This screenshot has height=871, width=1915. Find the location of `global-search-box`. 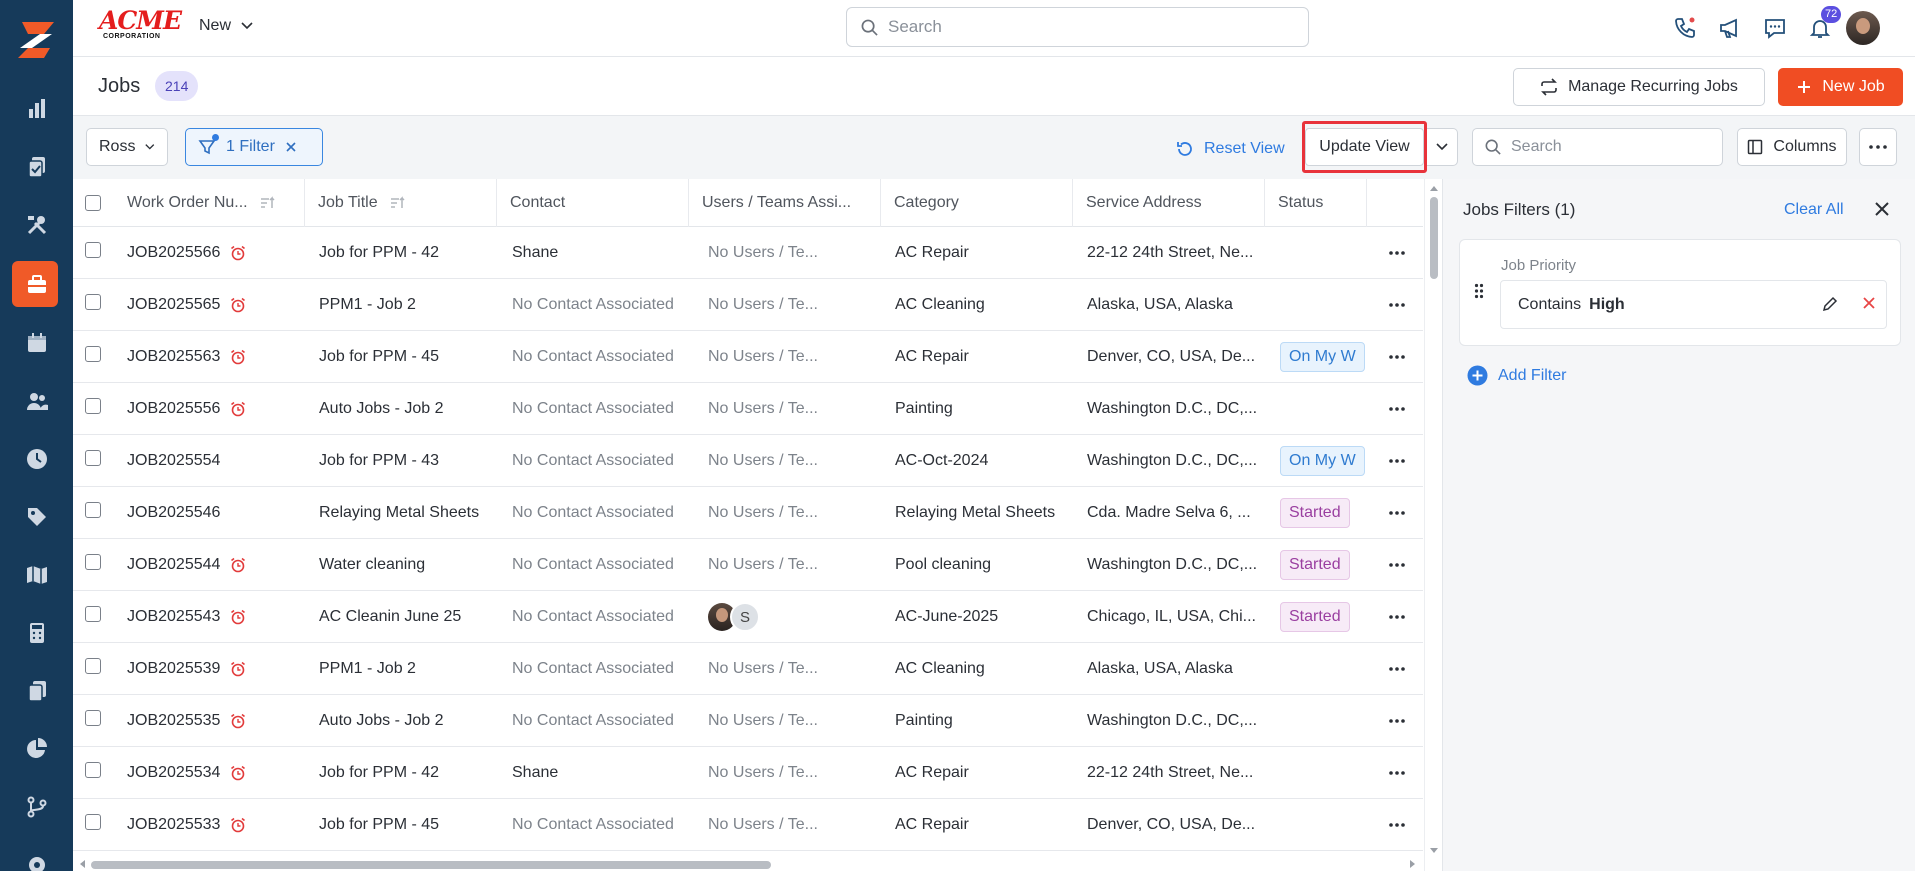

global-search-box is located at coordinates (1077, 27).